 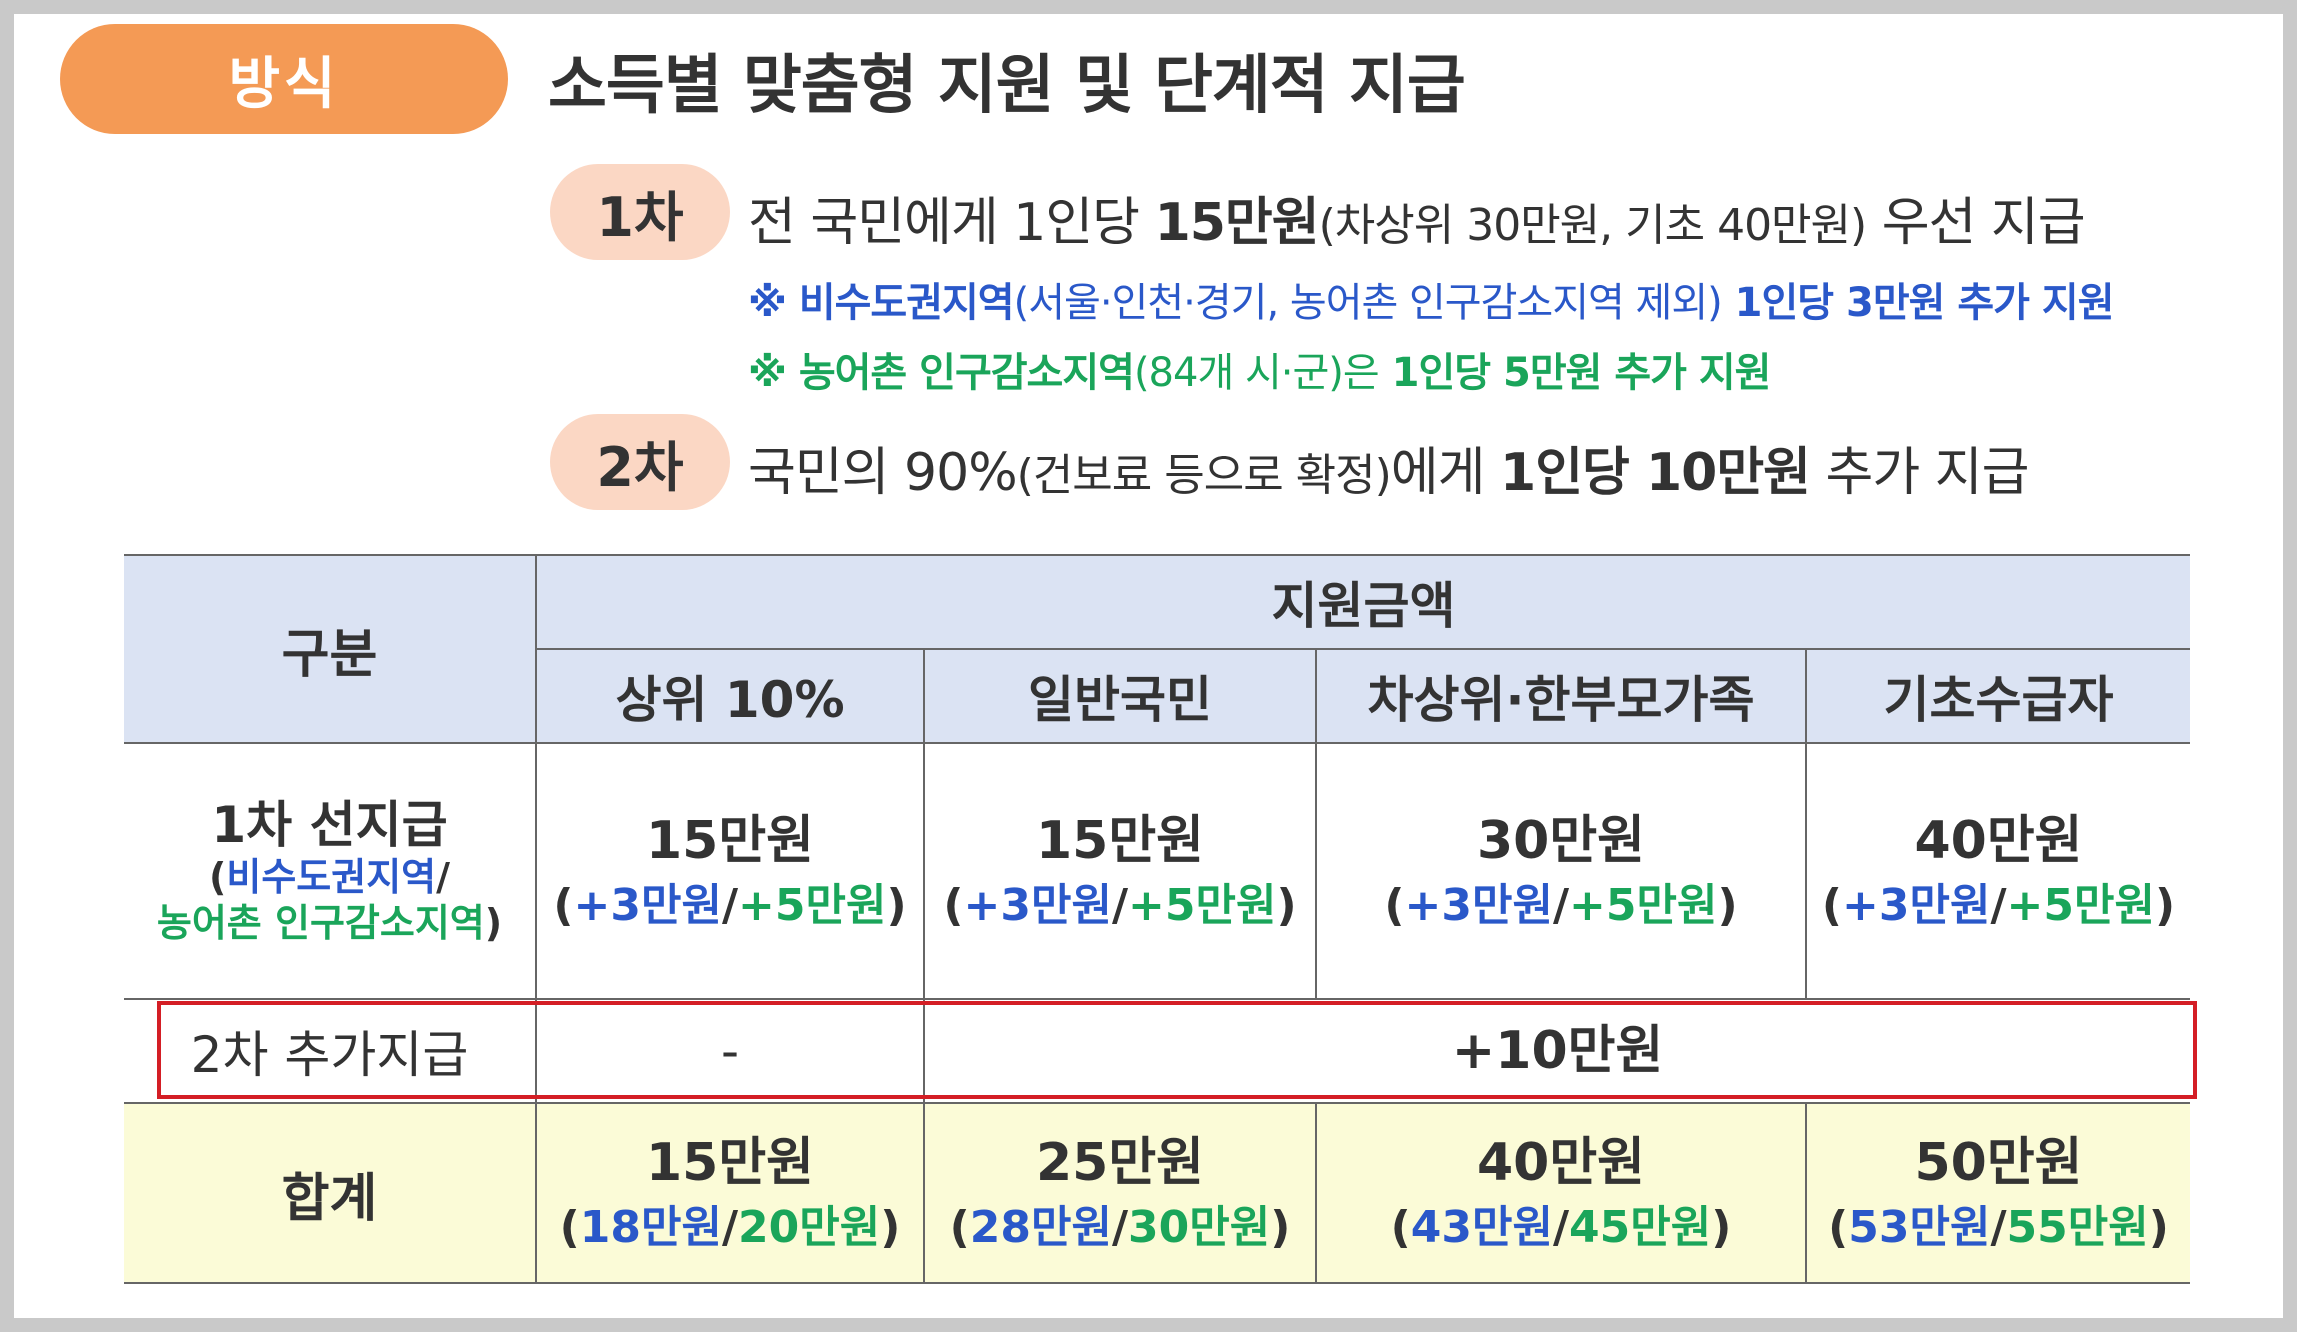 What do you see at coordinates (1918, 303) in the screenshot?
I see `note1-amount: 1인당 3만원 추가 지원` at bounding box center [1918, 303].